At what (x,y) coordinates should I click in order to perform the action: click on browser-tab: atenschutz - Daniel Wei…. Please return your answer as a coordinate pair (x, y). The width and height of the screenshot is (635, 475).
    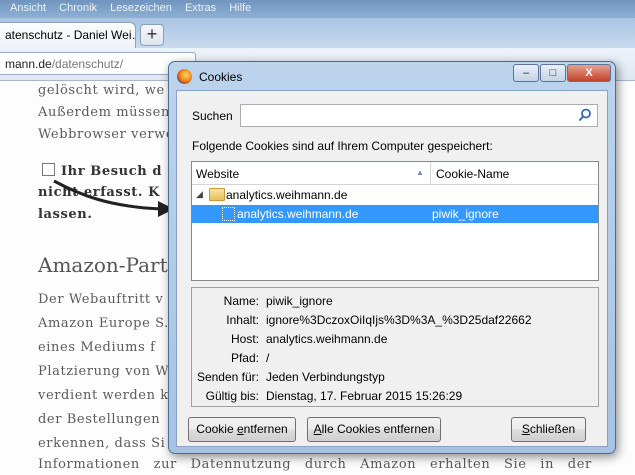
    Looking at the image, I should click on (68, 35).